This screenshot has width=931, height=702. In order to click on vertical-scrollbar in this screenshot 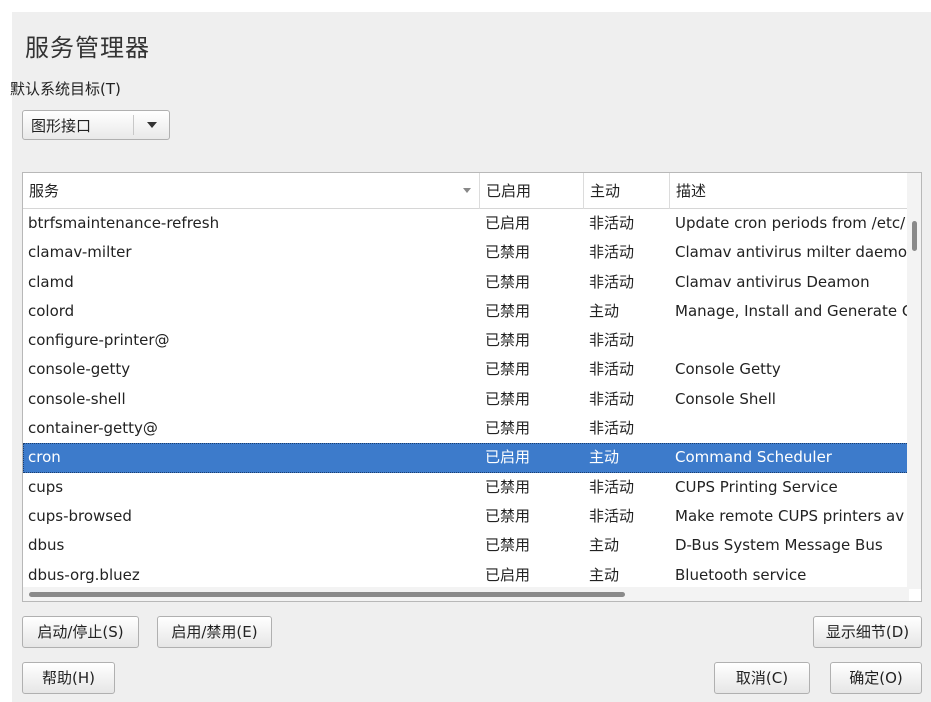, I will do `click(914, 381)`.